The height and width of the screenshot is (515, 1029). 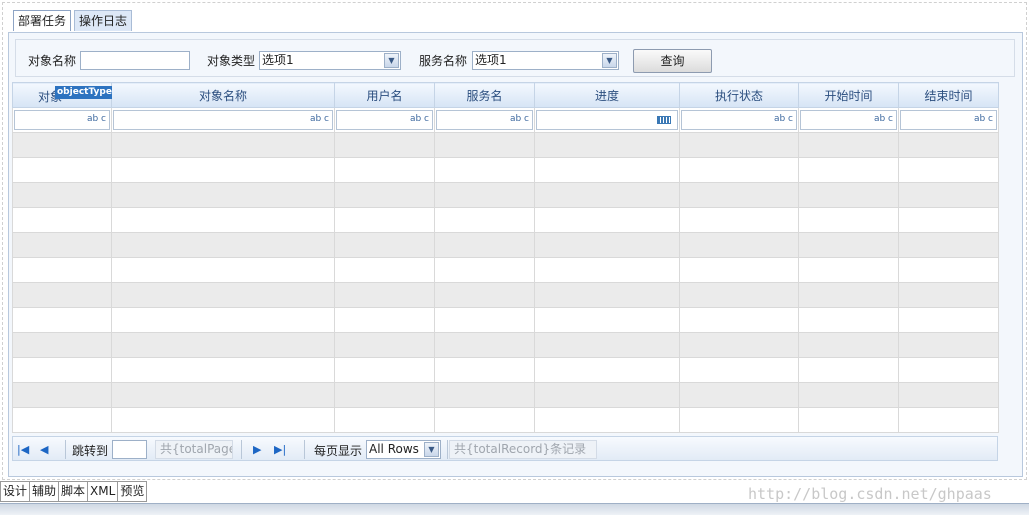 What do you see at coordinates (74, 491) in the screenshot?
I see `tab-script: 脚本` at bounding box center [74, 491].